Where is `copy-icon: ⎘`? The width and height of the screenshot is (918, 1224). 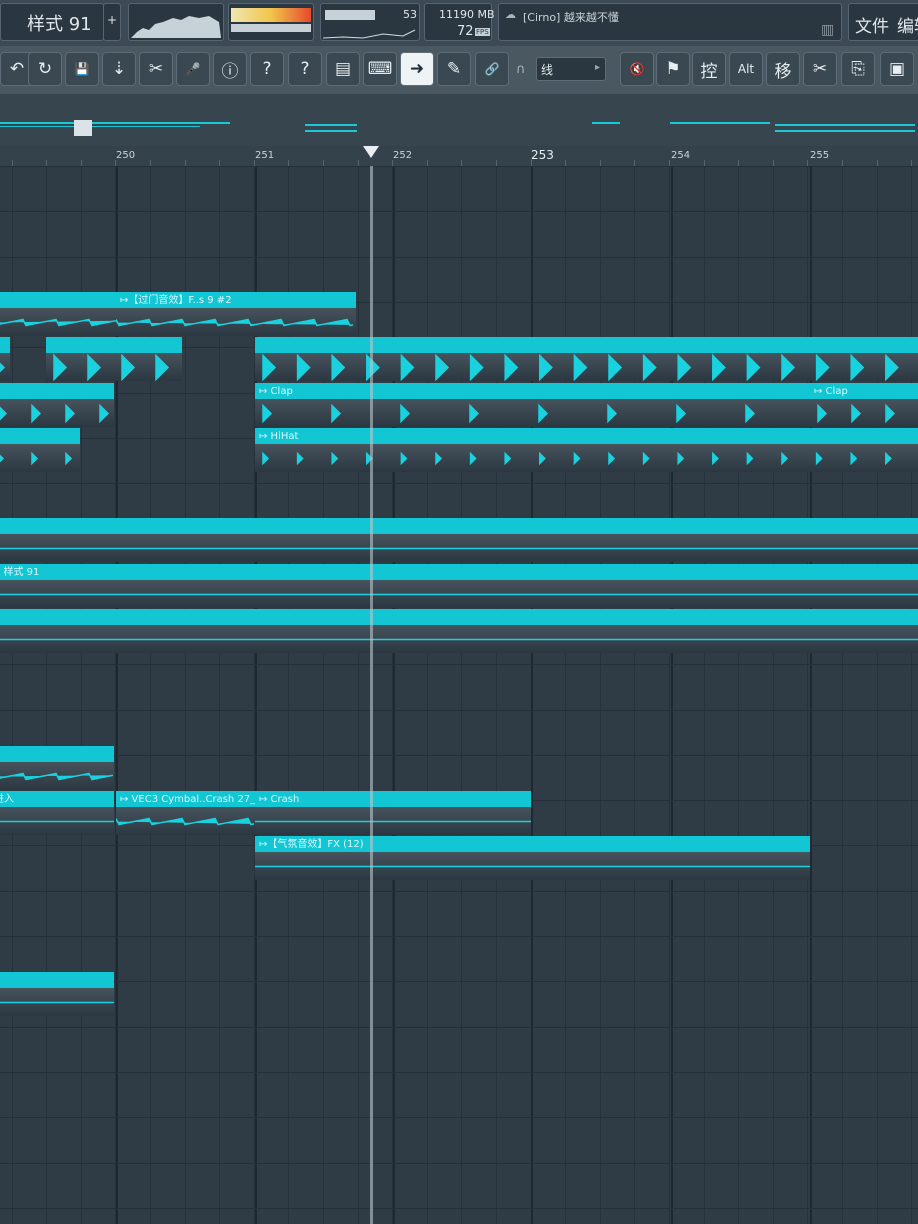
copy-icon: ⎘ is located at coordinates (858, 69).